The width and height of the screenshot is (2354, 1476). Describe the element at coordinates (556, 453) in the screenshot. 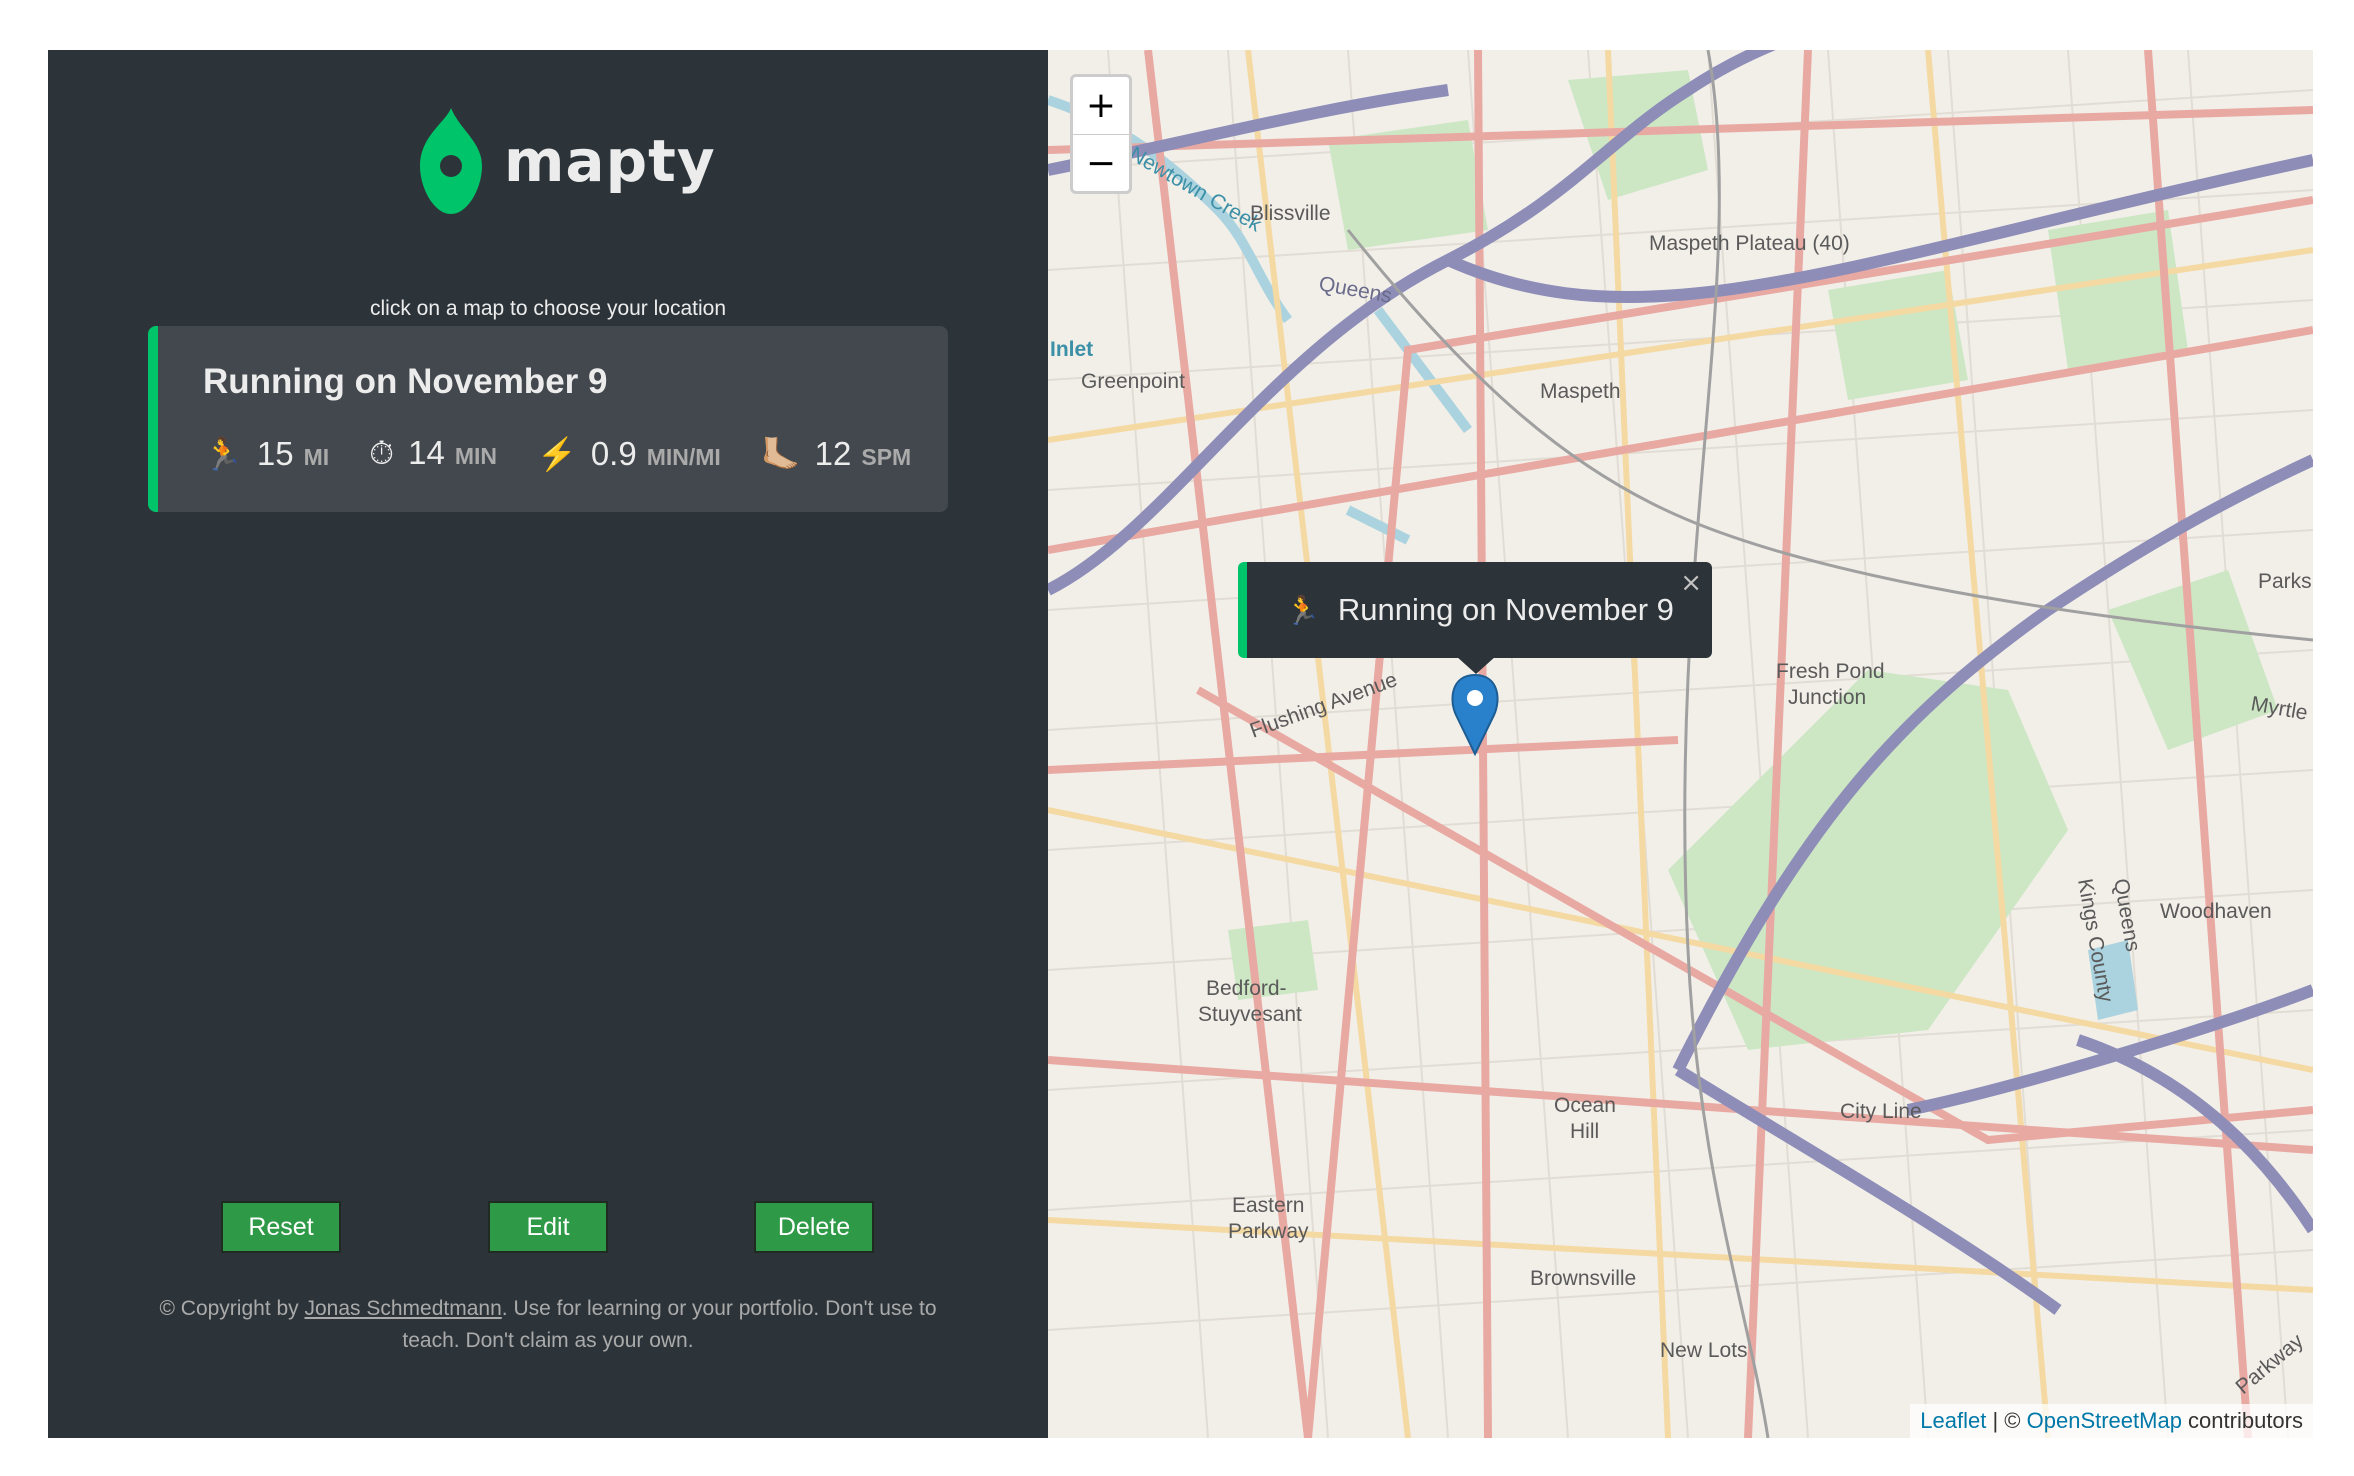

I see `lightning-icon: ⚡️` at that location.